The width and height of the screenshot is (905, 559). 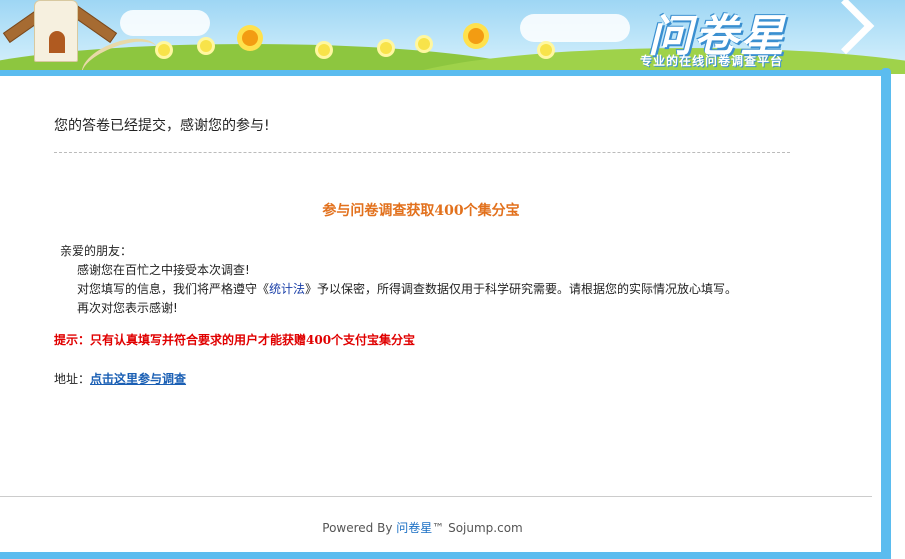 I want to click on dashed-divider, so click(x=422, y=152).